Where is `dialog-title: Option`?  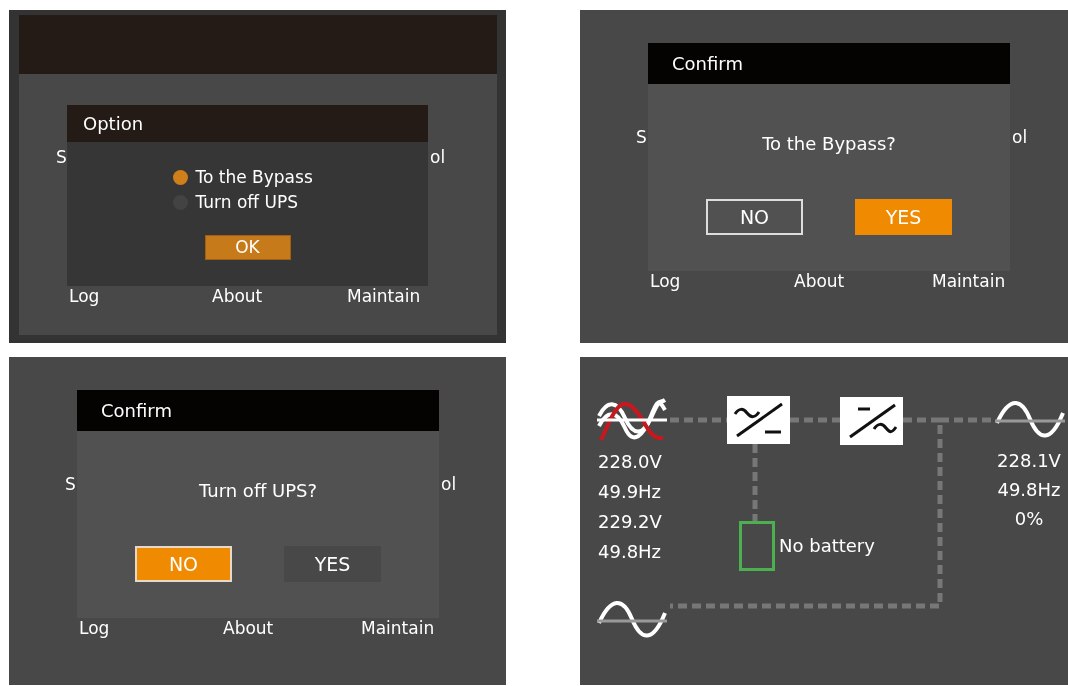
dialog-title: Option is located at coordinates (247, 123).